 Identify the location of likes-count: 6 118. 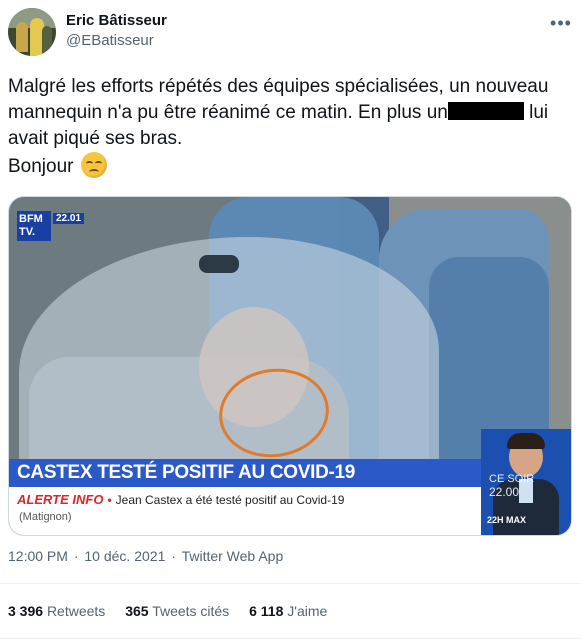
(266, 611).